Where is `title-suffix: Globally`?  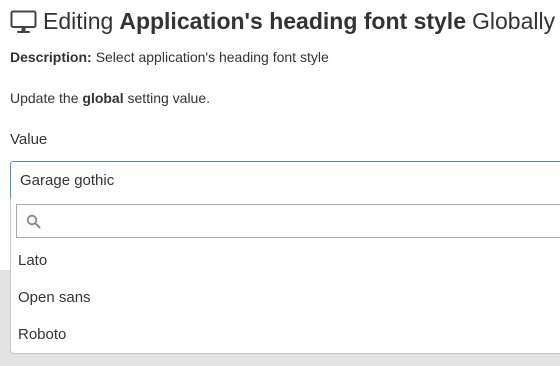 title-suffix: Globally is located at coordinates (514, 21).